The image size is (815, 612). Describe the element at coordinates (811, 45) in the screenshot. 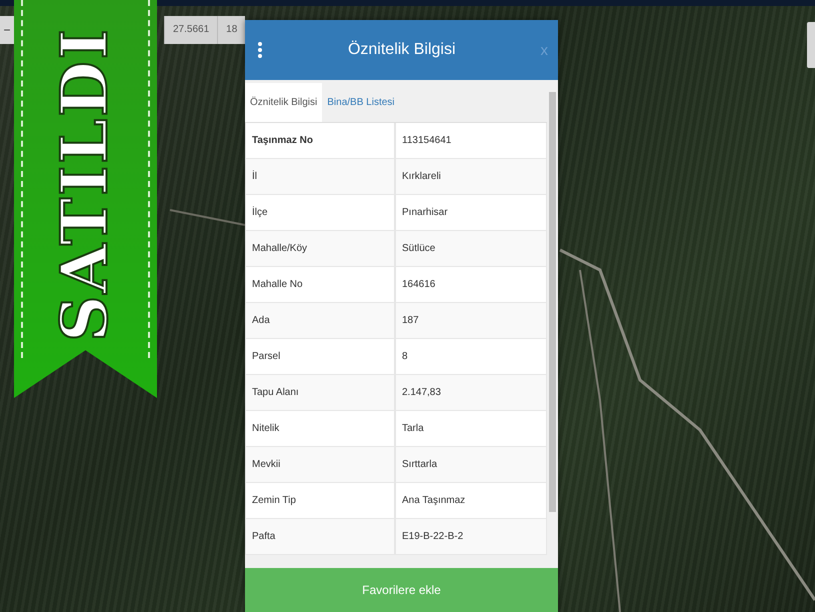

I see `side-panel-button` at that location.